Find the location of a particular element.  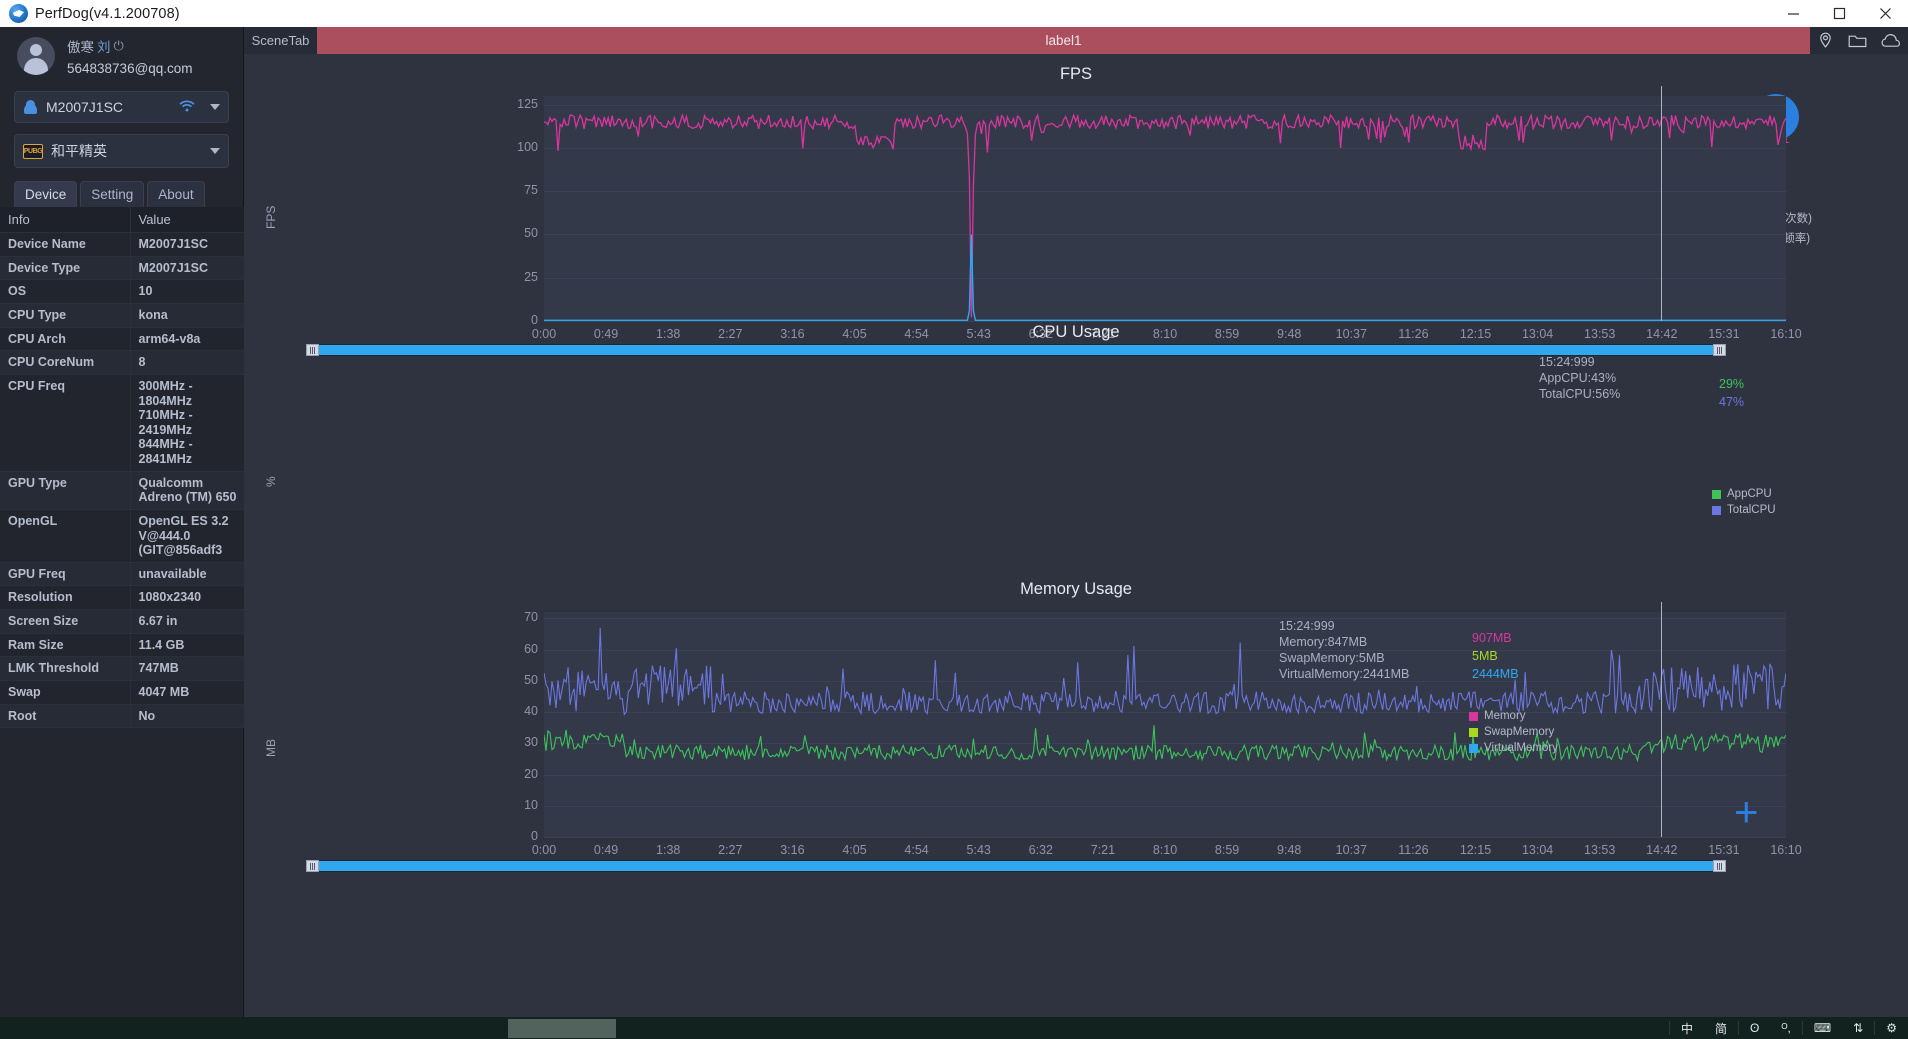

table-row: Device Name M2007J1SC is located at coordinates (122, 244).